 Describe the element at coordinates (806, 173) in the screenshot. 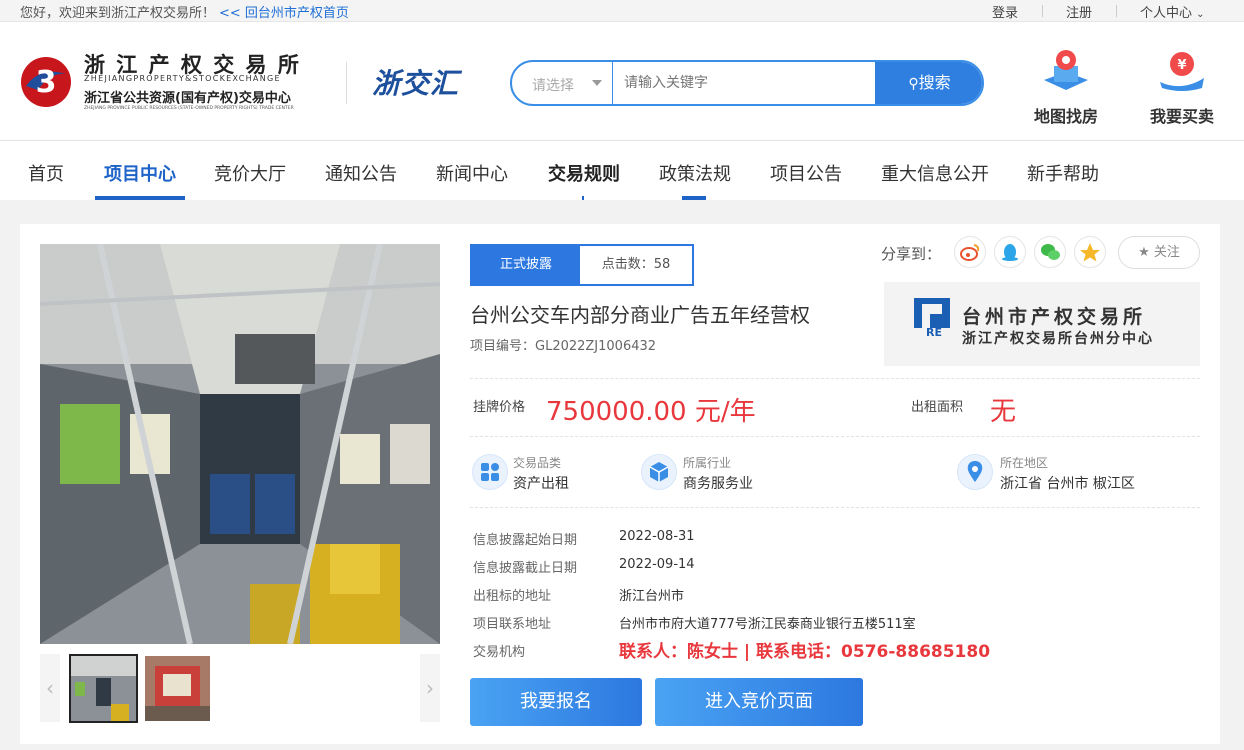

I see `nav-item-project-announcements: 项目公告` at that location.